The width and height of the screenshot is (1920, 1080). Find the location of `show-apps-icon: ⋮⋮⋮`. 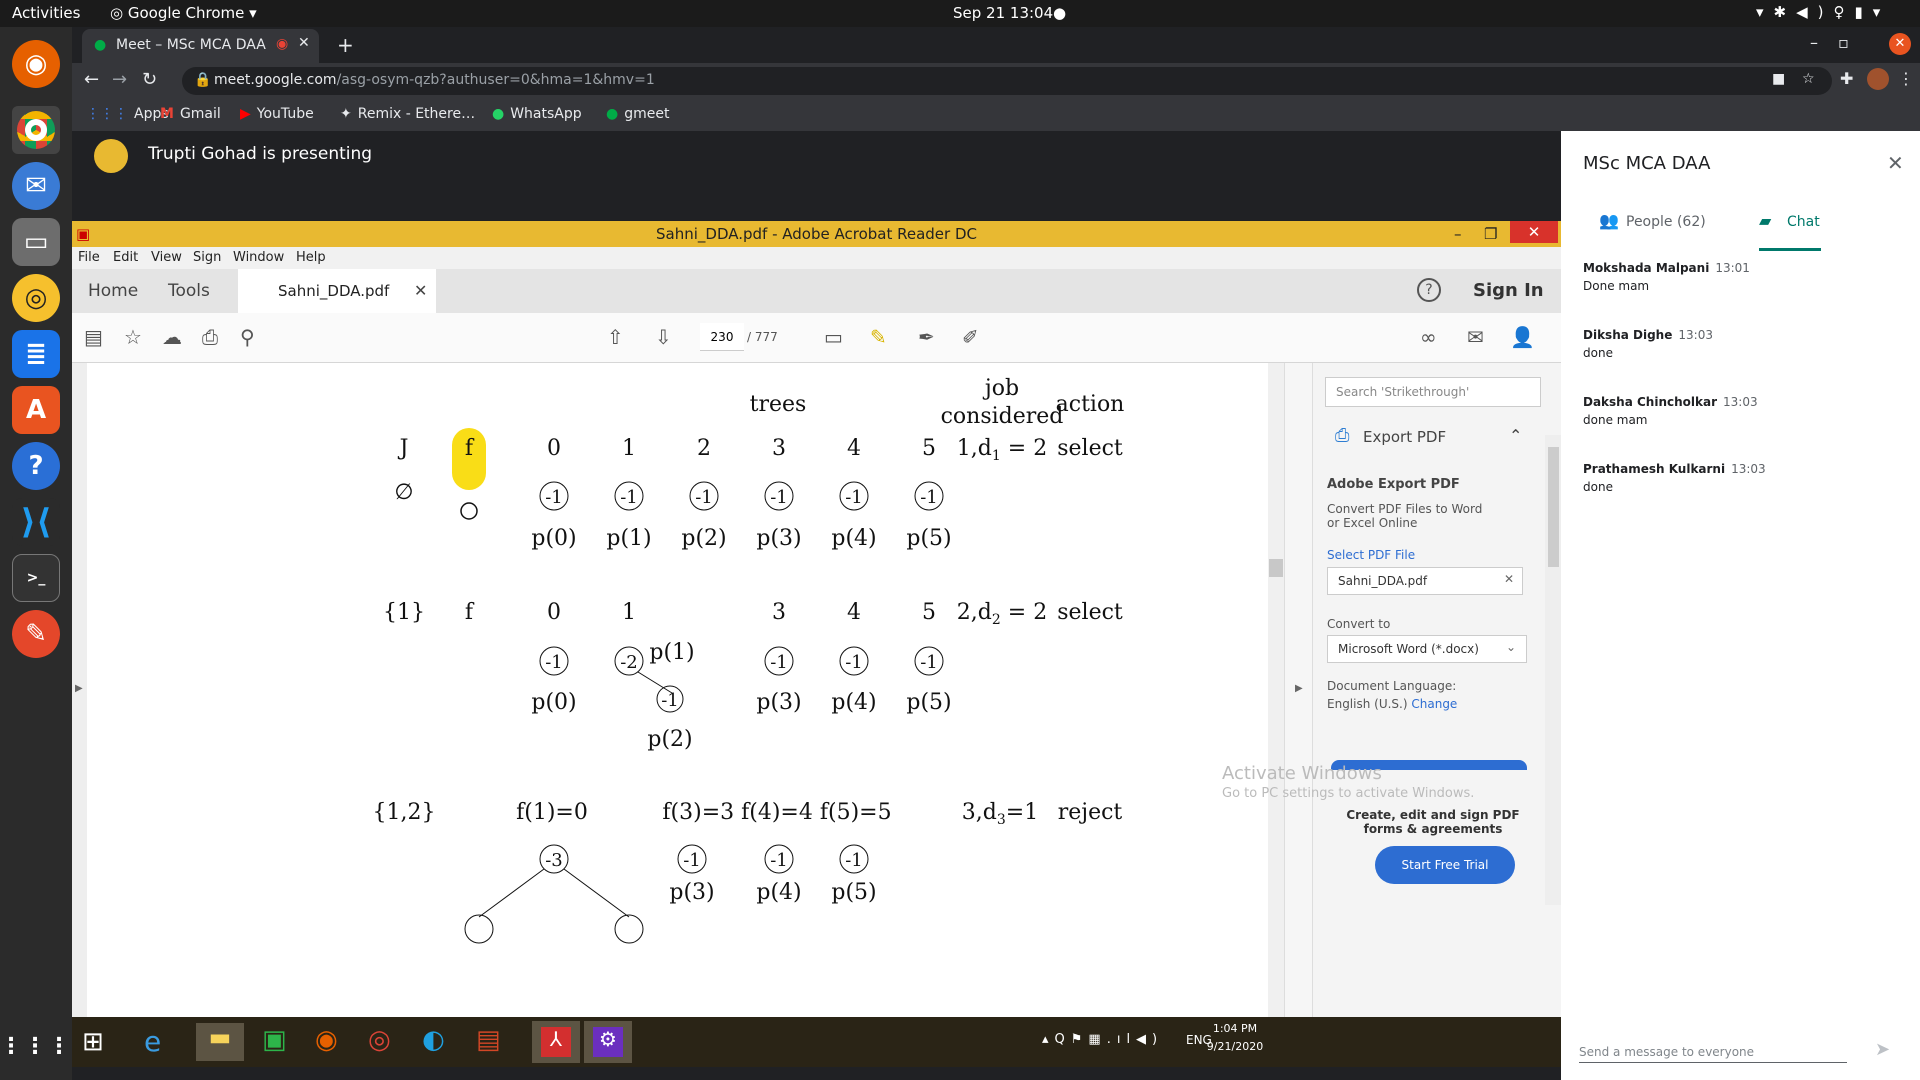

show-apps-icon: ⋮⋮⋮ is located at coordinates (35, 1046).